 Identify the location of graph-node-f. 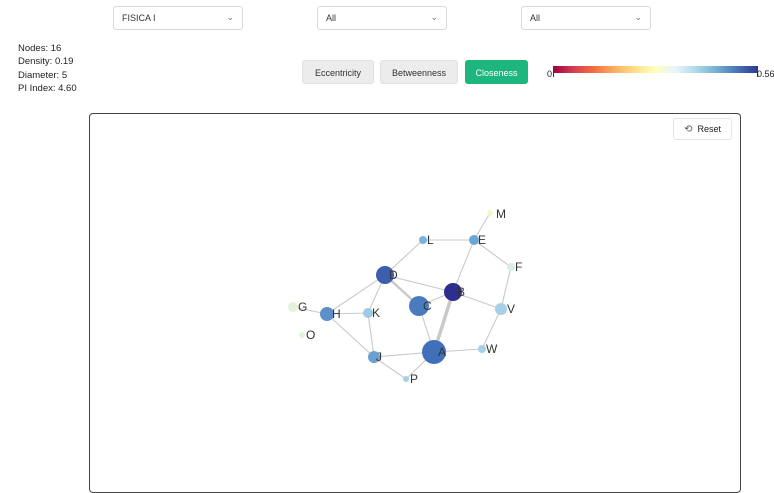
(511, 267).